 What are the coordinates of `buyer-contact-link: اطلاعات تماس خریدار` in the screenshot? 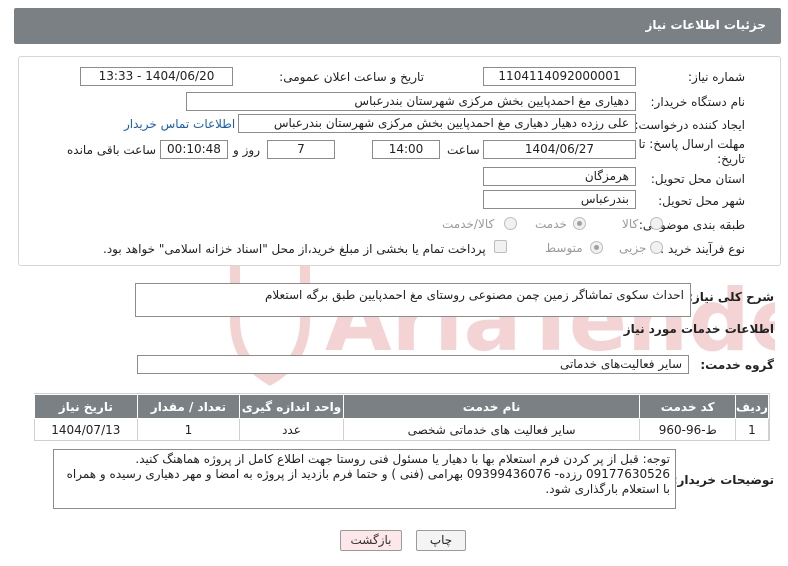 It's located at (179, 124).